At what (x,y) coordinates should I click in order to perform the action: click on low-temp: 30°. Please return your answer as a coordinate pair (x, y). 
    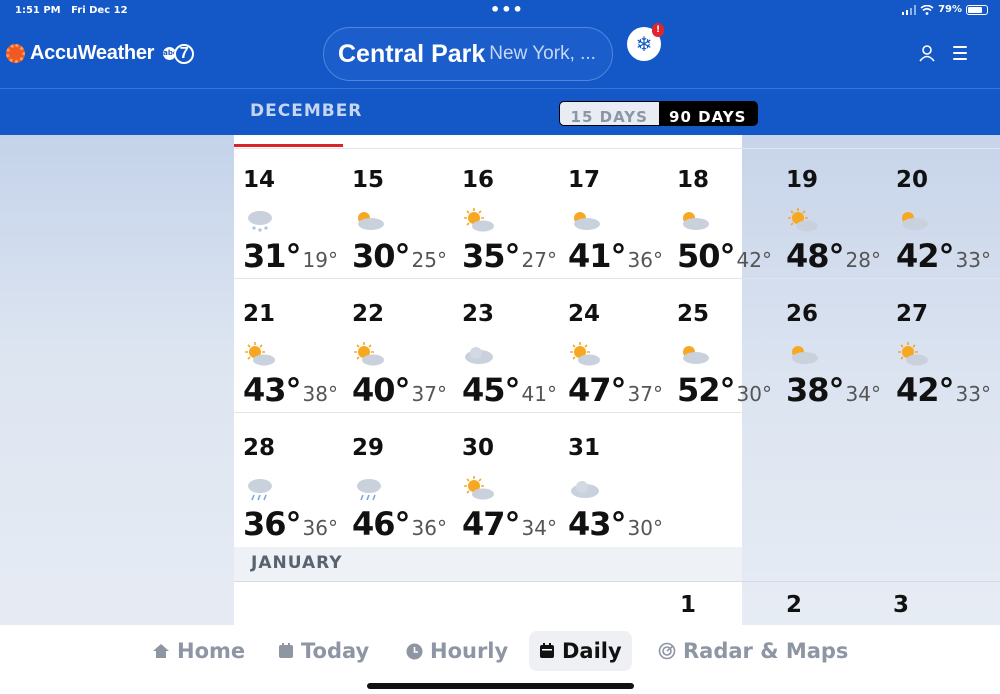
    Looking at the image, I should click on (754, 394).